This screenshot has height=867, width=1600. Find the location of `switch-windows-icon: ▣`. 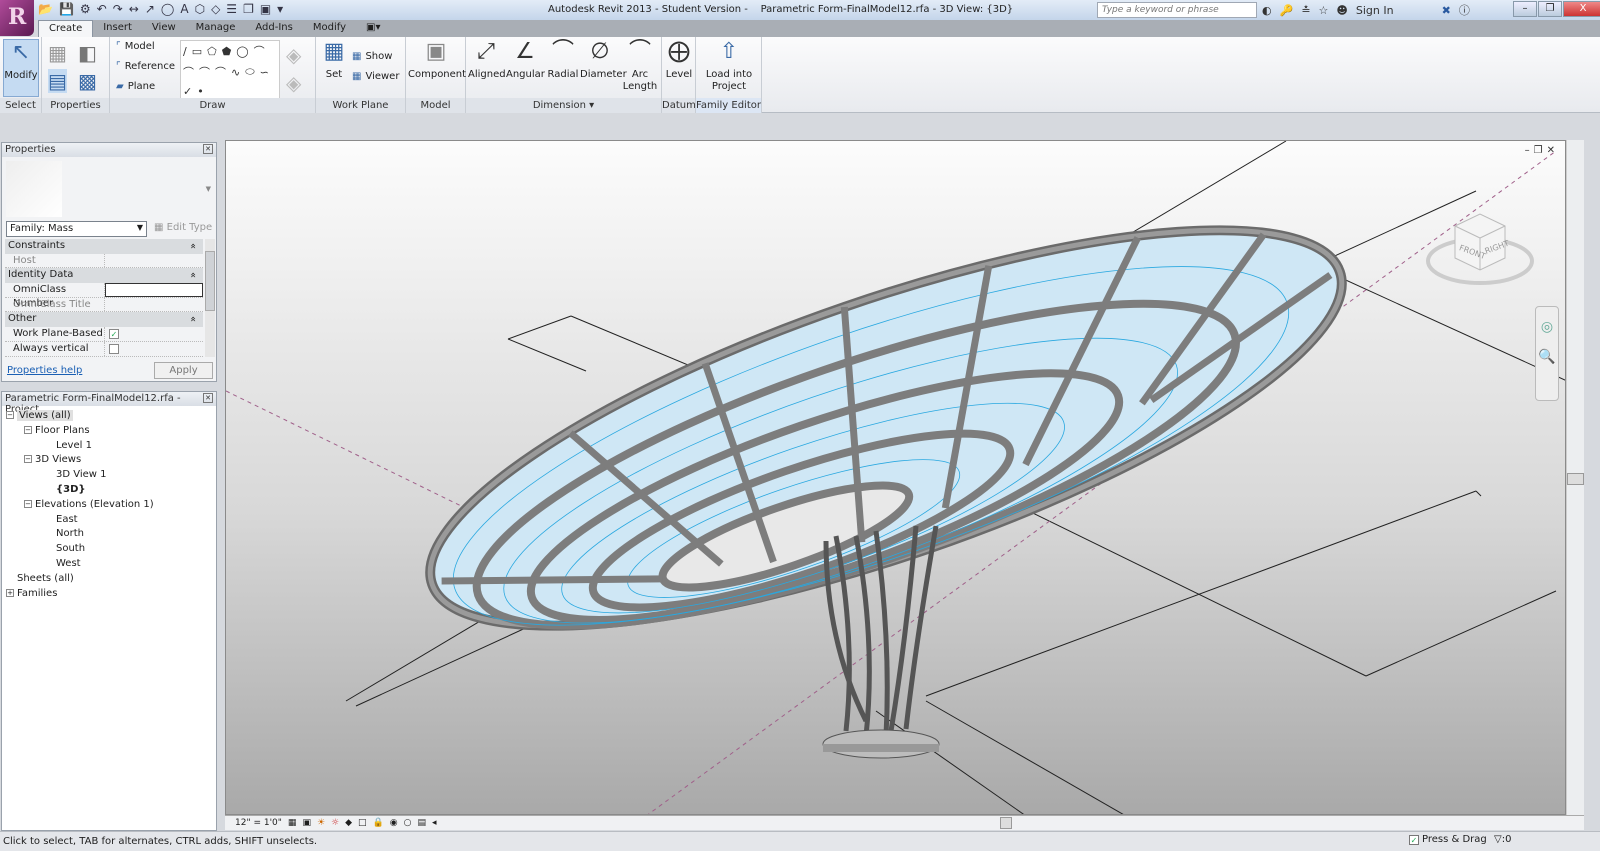

switch-windows-icon: ▣ is located at coordinates (265, 9).